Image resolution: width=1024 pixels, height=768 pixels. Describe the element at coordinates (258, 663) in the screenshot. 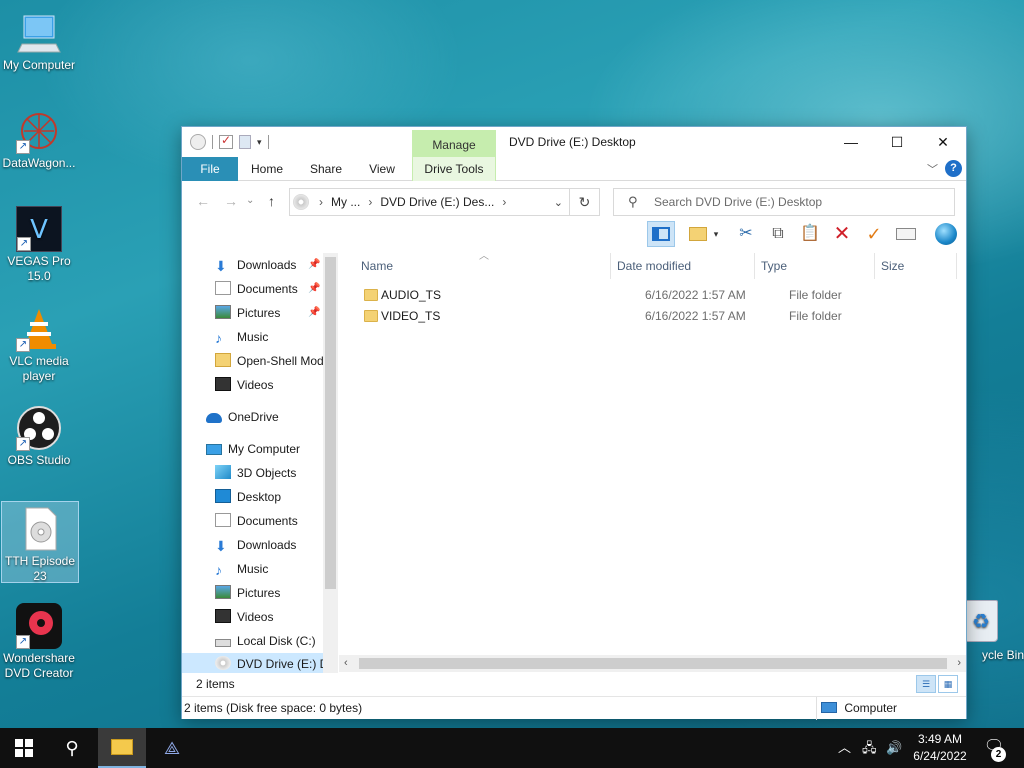

I see `nav-item-dvd-drive: DVD Drive (E:) De` at that location.